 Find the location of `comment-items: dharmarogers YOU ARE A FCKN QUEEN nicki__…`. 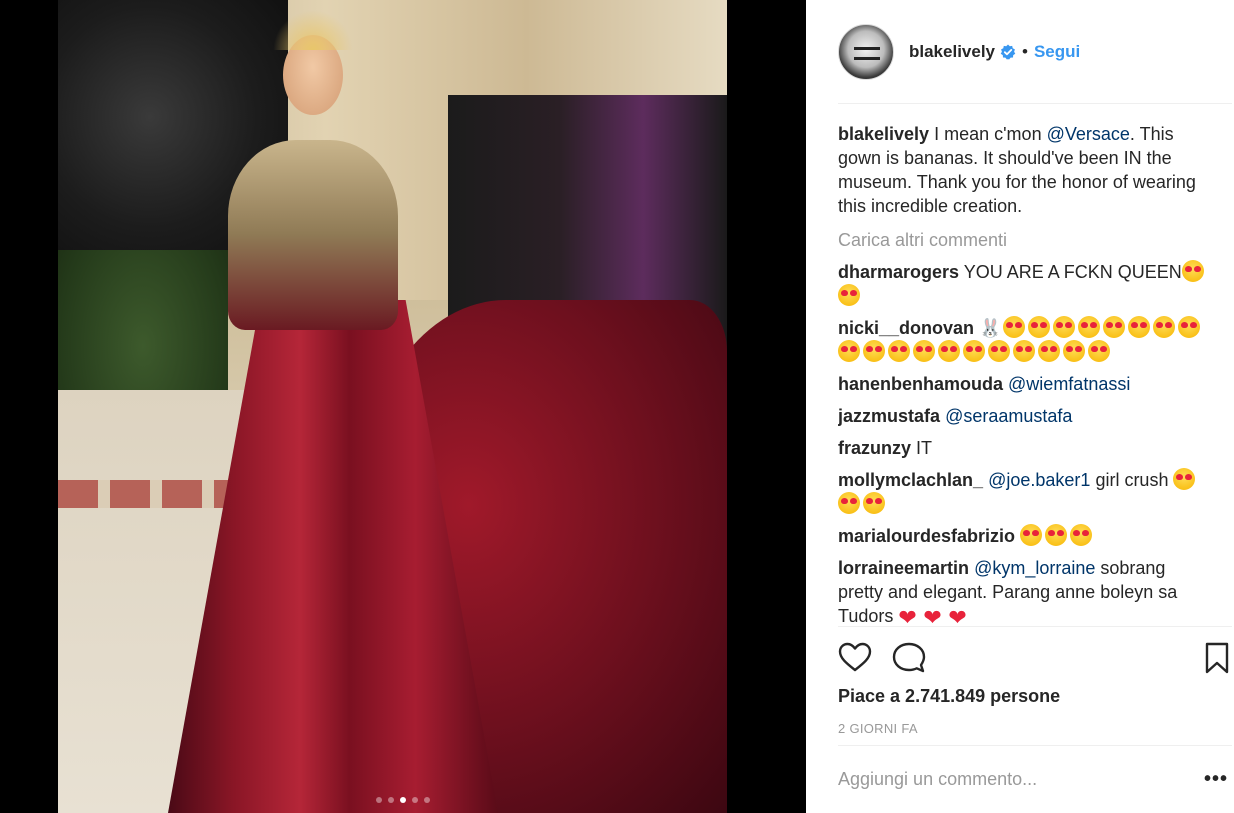

comment-items: dharmarogers YOU ARE A FCKN QUEEN nicki__… is located at coordinates (1023, 442).